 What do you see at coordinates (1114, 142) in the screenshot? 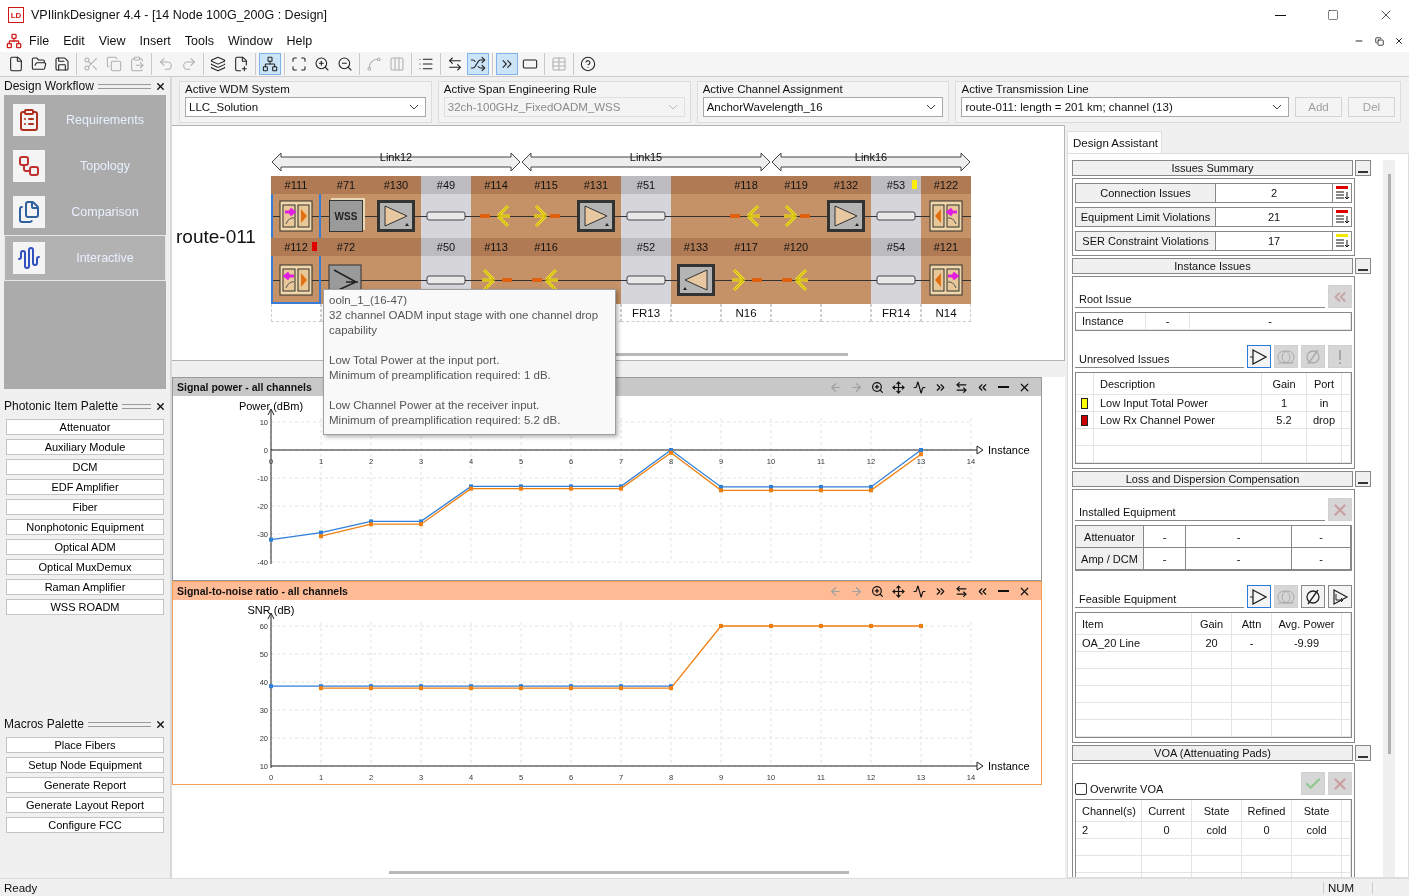
I see `tab: Design Assistant` at bounding box center [1114, 142].